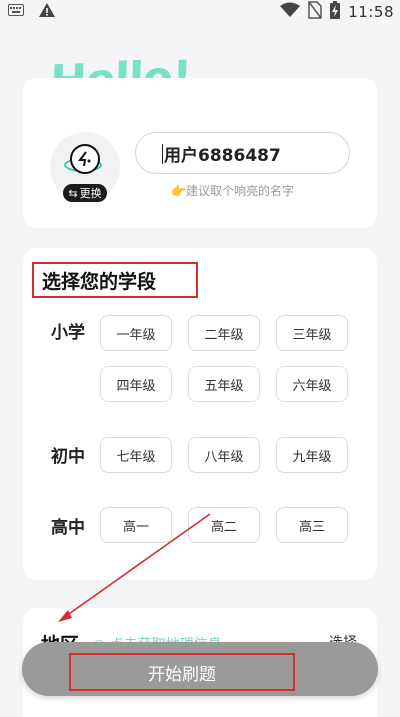 Image resolution: width=400 pixels, height=717 pixels. What do you see at coordinates (47, 12) in the screenshot?
I see `warning-icon` at bounding box center [47, 12].